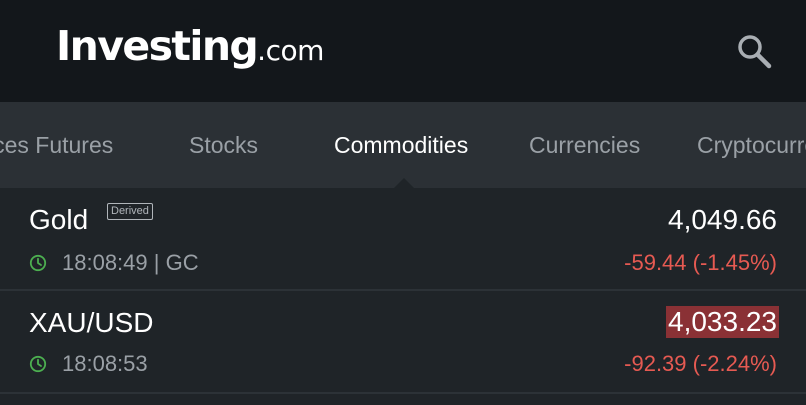 Image resolution: width=806 pixels, height=405 pixels. I want to click on logo-suffix-text: .com, so click(290, 50).